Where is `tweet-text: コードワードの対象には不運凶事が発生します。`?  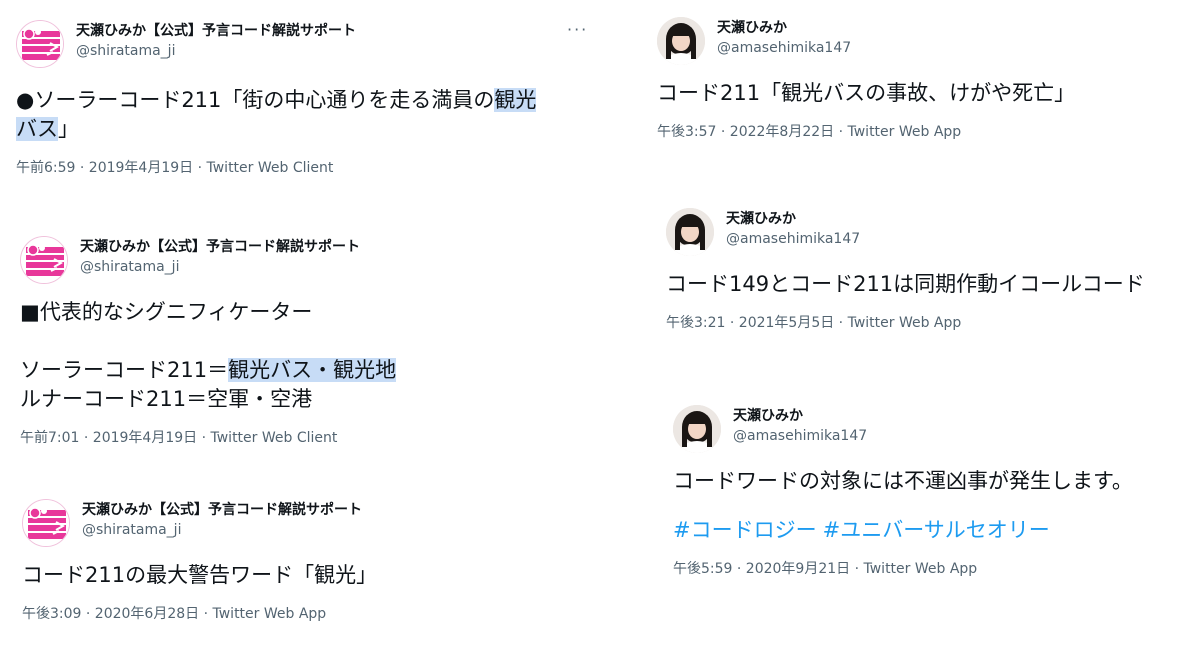 tweet-text: コードワードの対象には不運凶事が発生します。 is located at coordinates (903, 481).